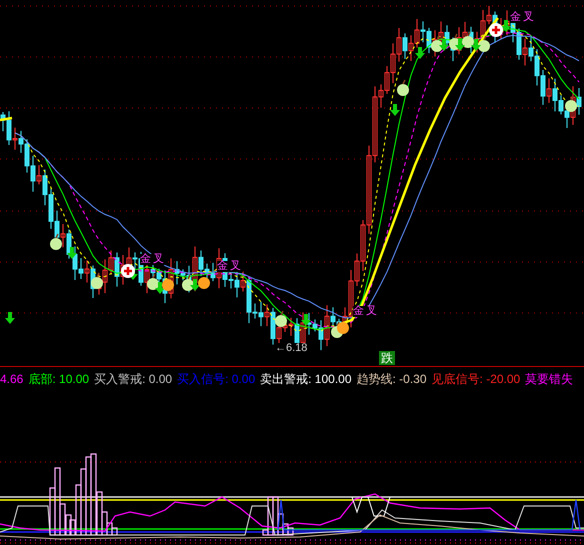 This screenshot has height=545, width=584. I want to click on signal-badge: 跌, so click(387, 358).